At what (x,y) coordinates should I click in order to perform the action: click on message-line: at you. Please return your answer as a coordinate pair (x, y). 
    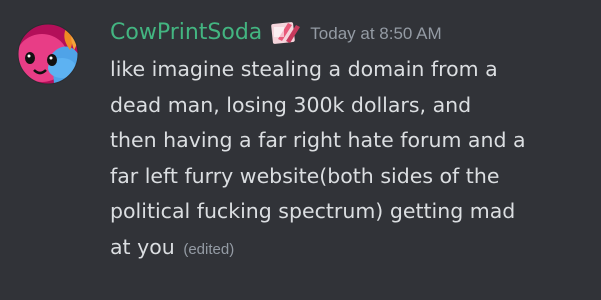
    Looking at the image, I should click on (142, 246).